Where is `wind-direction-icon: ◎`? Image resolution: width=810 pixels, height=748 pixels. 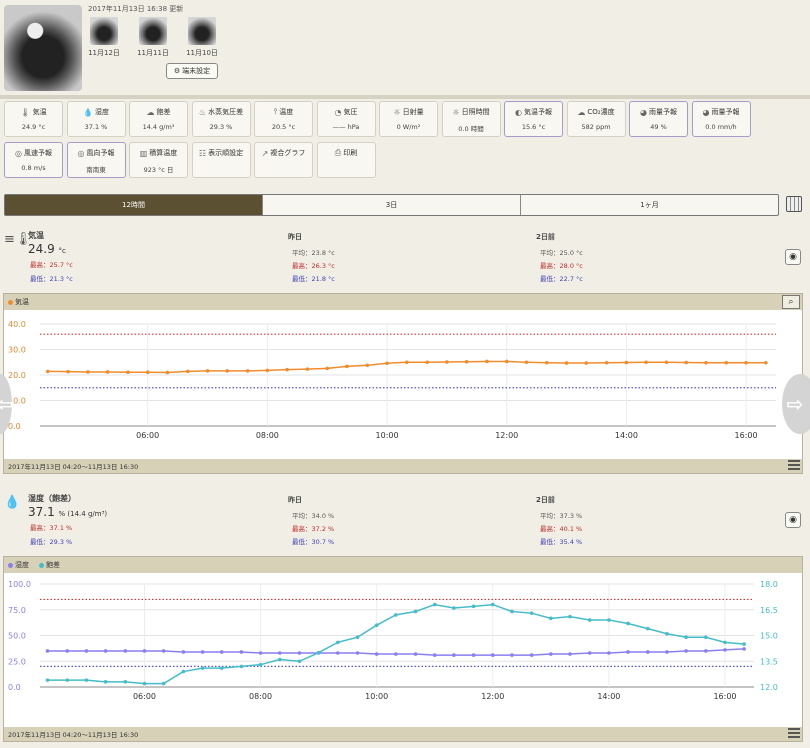
wind-direction-icon: ◎ is located at coordinates (81, 153).